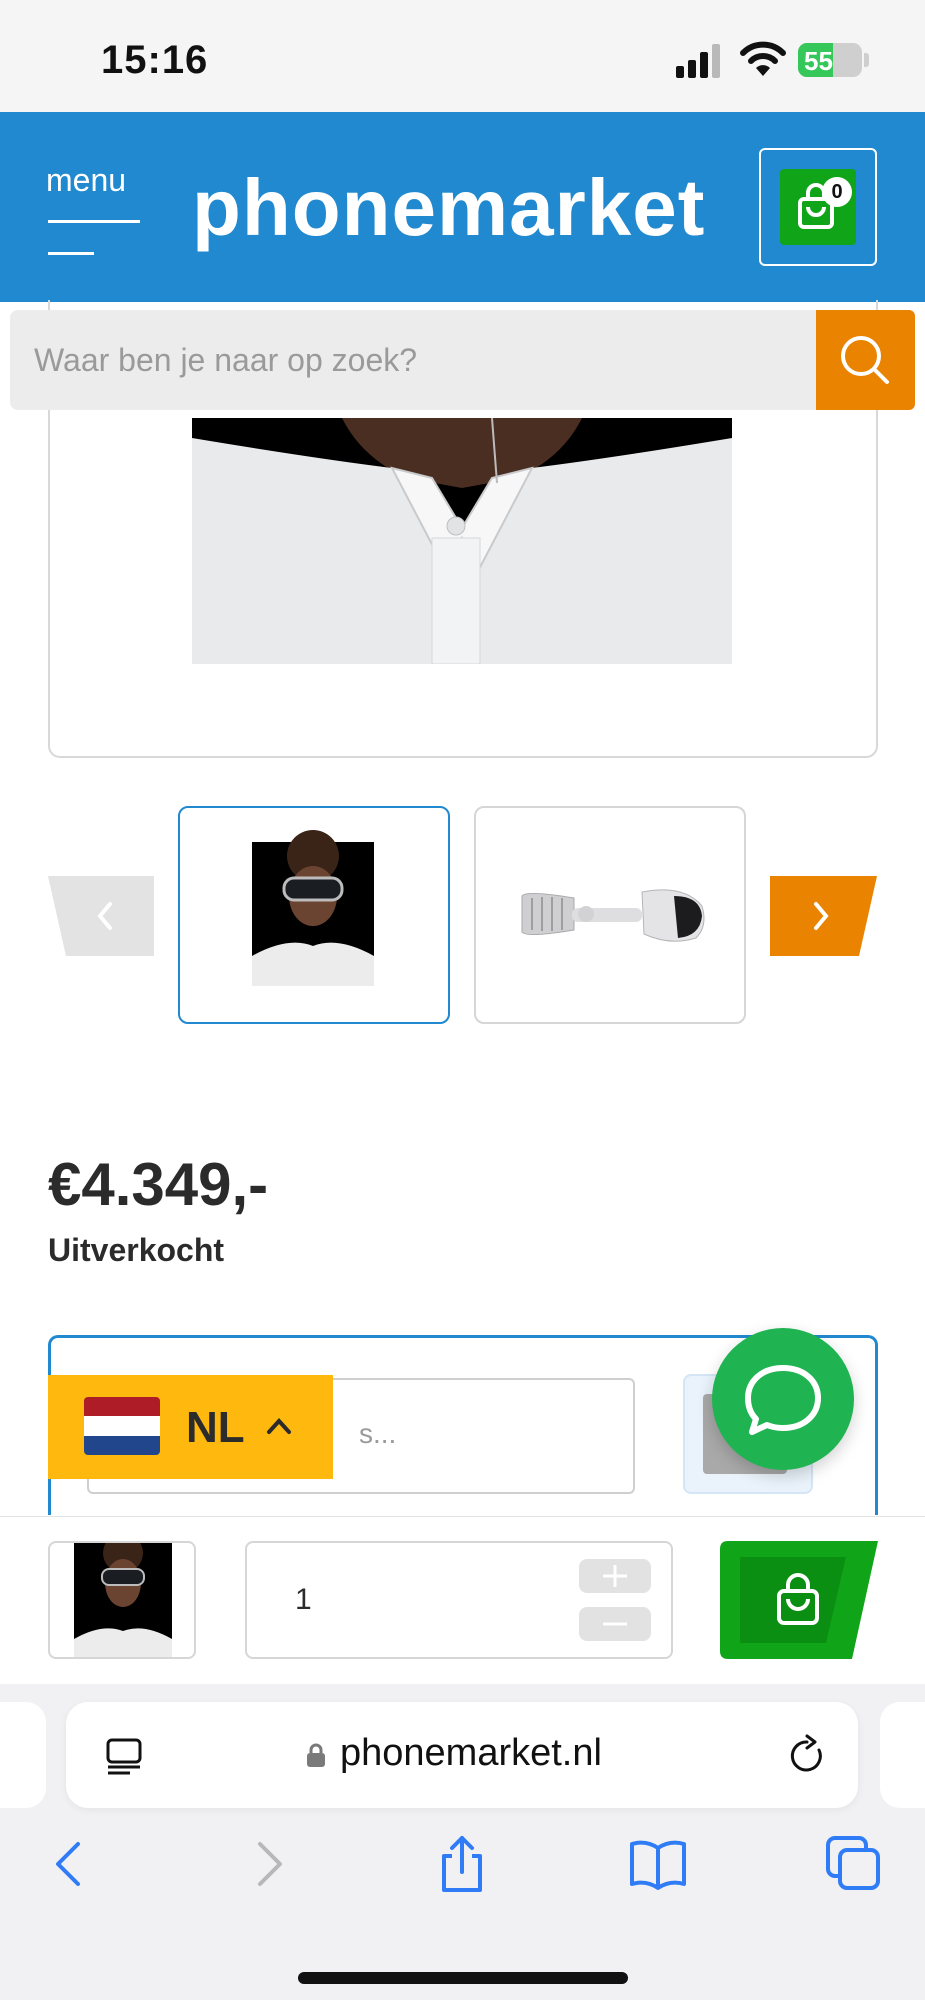 The width and height of the screenshot is (925, 2000). What do you see at coordinates (837, 192) in the screenshot?
I see `cart-count-badge: 0` at bounding box center [837, 192].